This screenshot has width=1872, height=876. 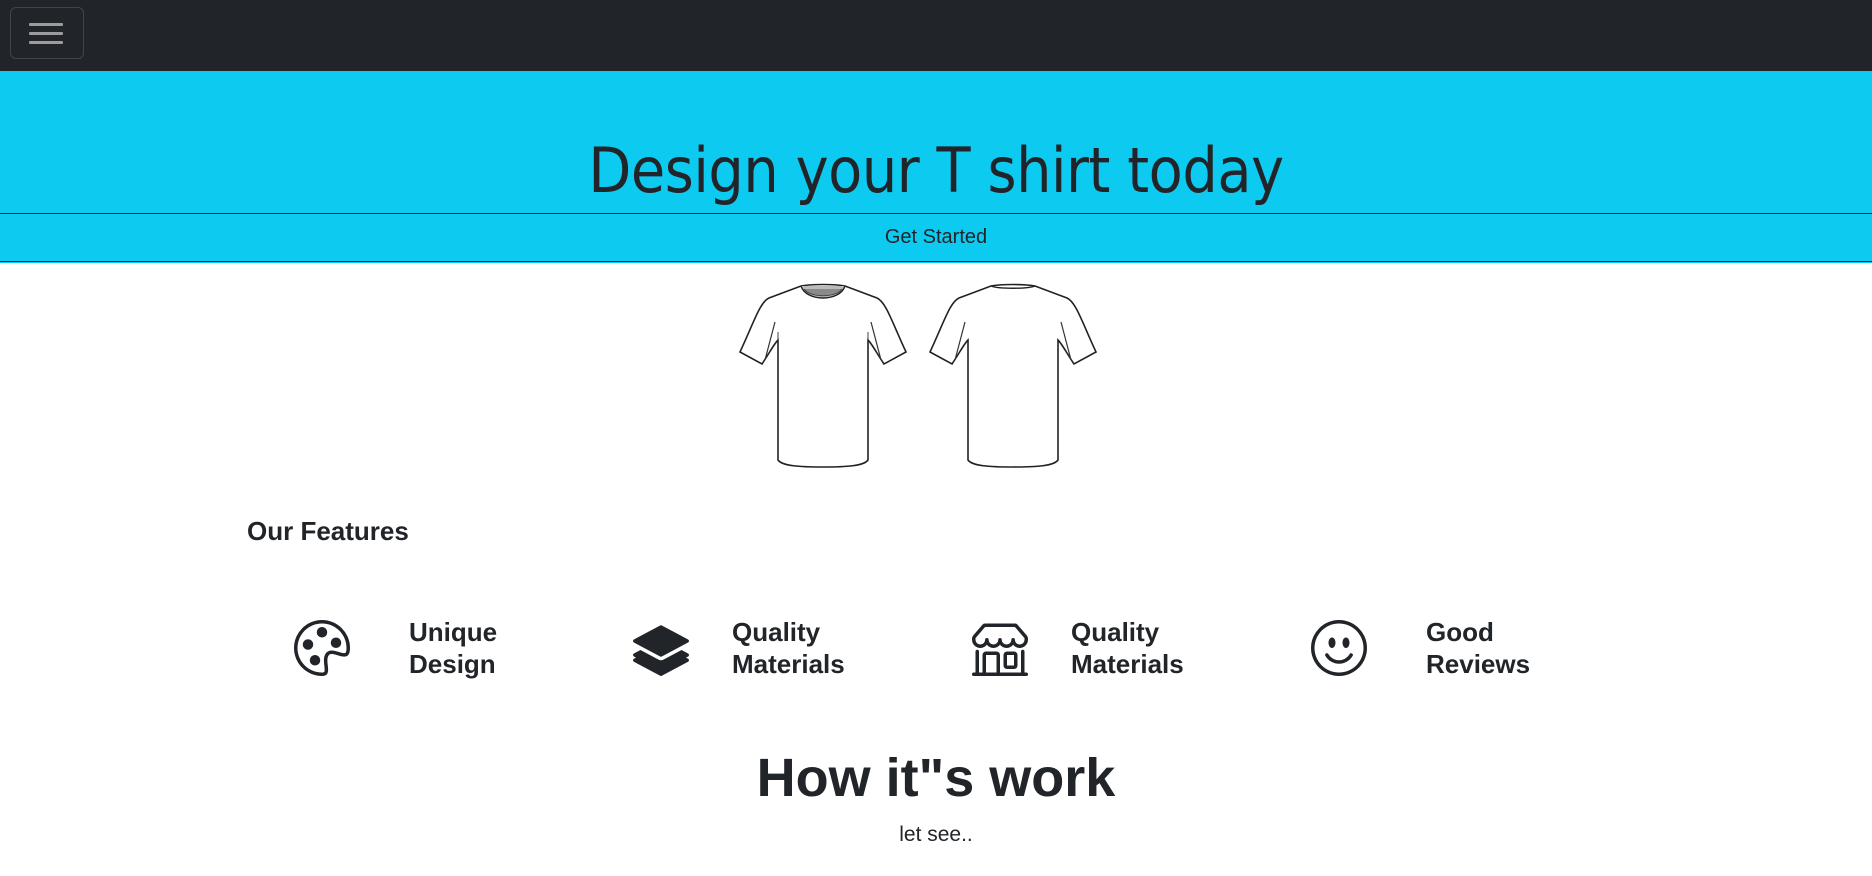 What do you see at coordinates (452, 664) in the screenshot?
I see `feature-label-line2: Design` at bounding box center [452, 664].